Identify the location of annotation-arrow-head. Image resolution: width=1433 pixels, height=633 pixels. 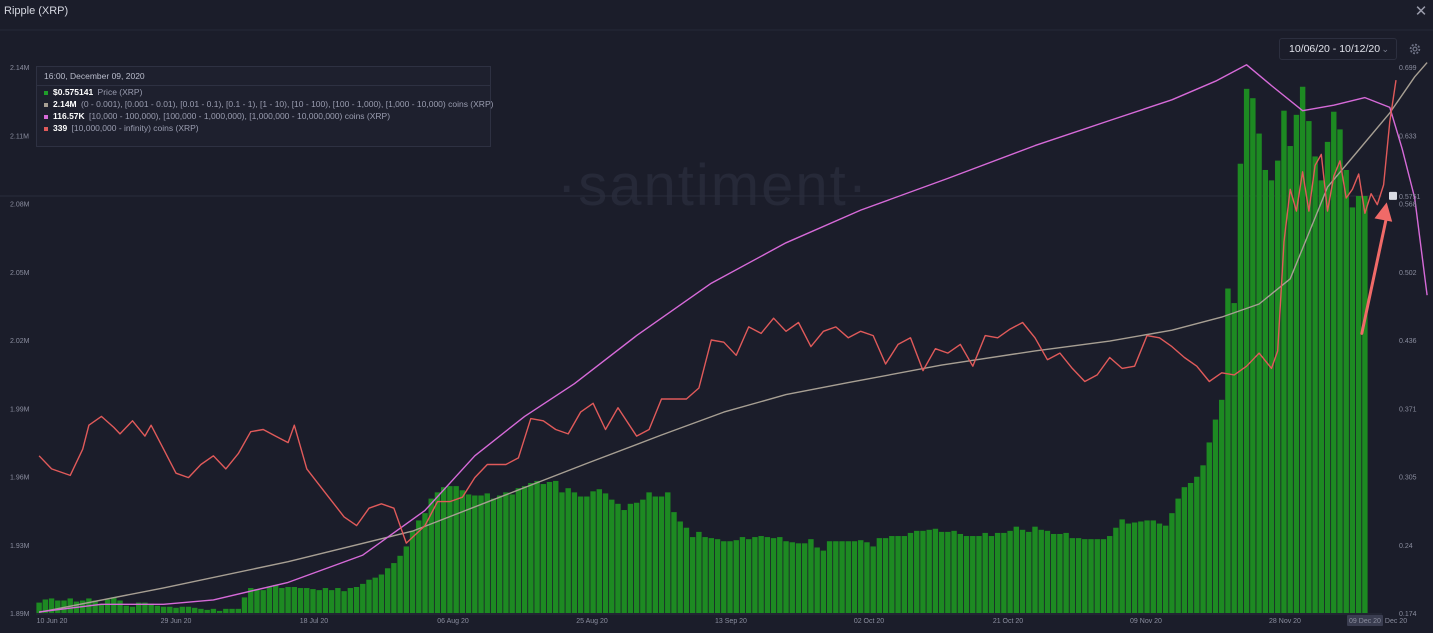
(1383, 212).